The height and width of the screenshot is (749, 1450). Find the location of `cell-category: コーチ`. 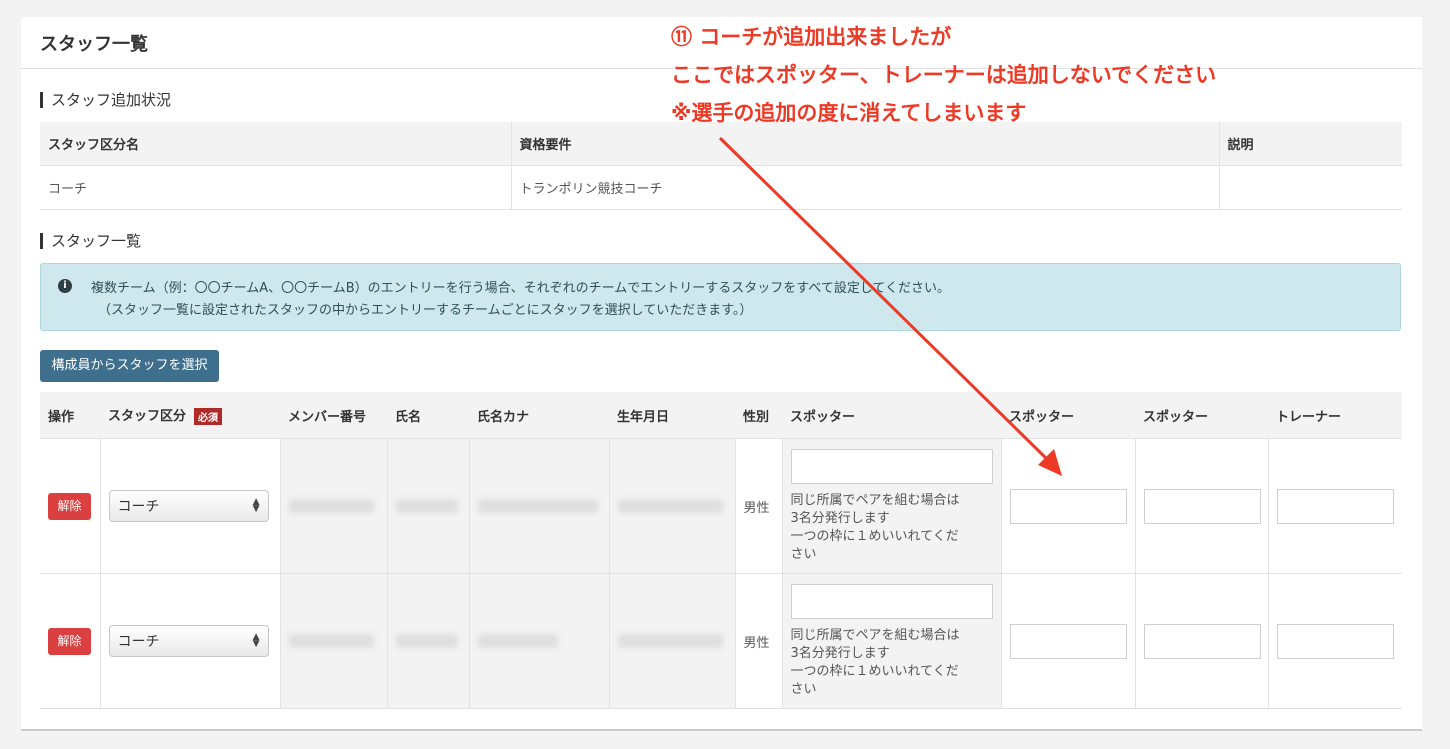

cell-category: コーチ is located at coordinates (276, 187).